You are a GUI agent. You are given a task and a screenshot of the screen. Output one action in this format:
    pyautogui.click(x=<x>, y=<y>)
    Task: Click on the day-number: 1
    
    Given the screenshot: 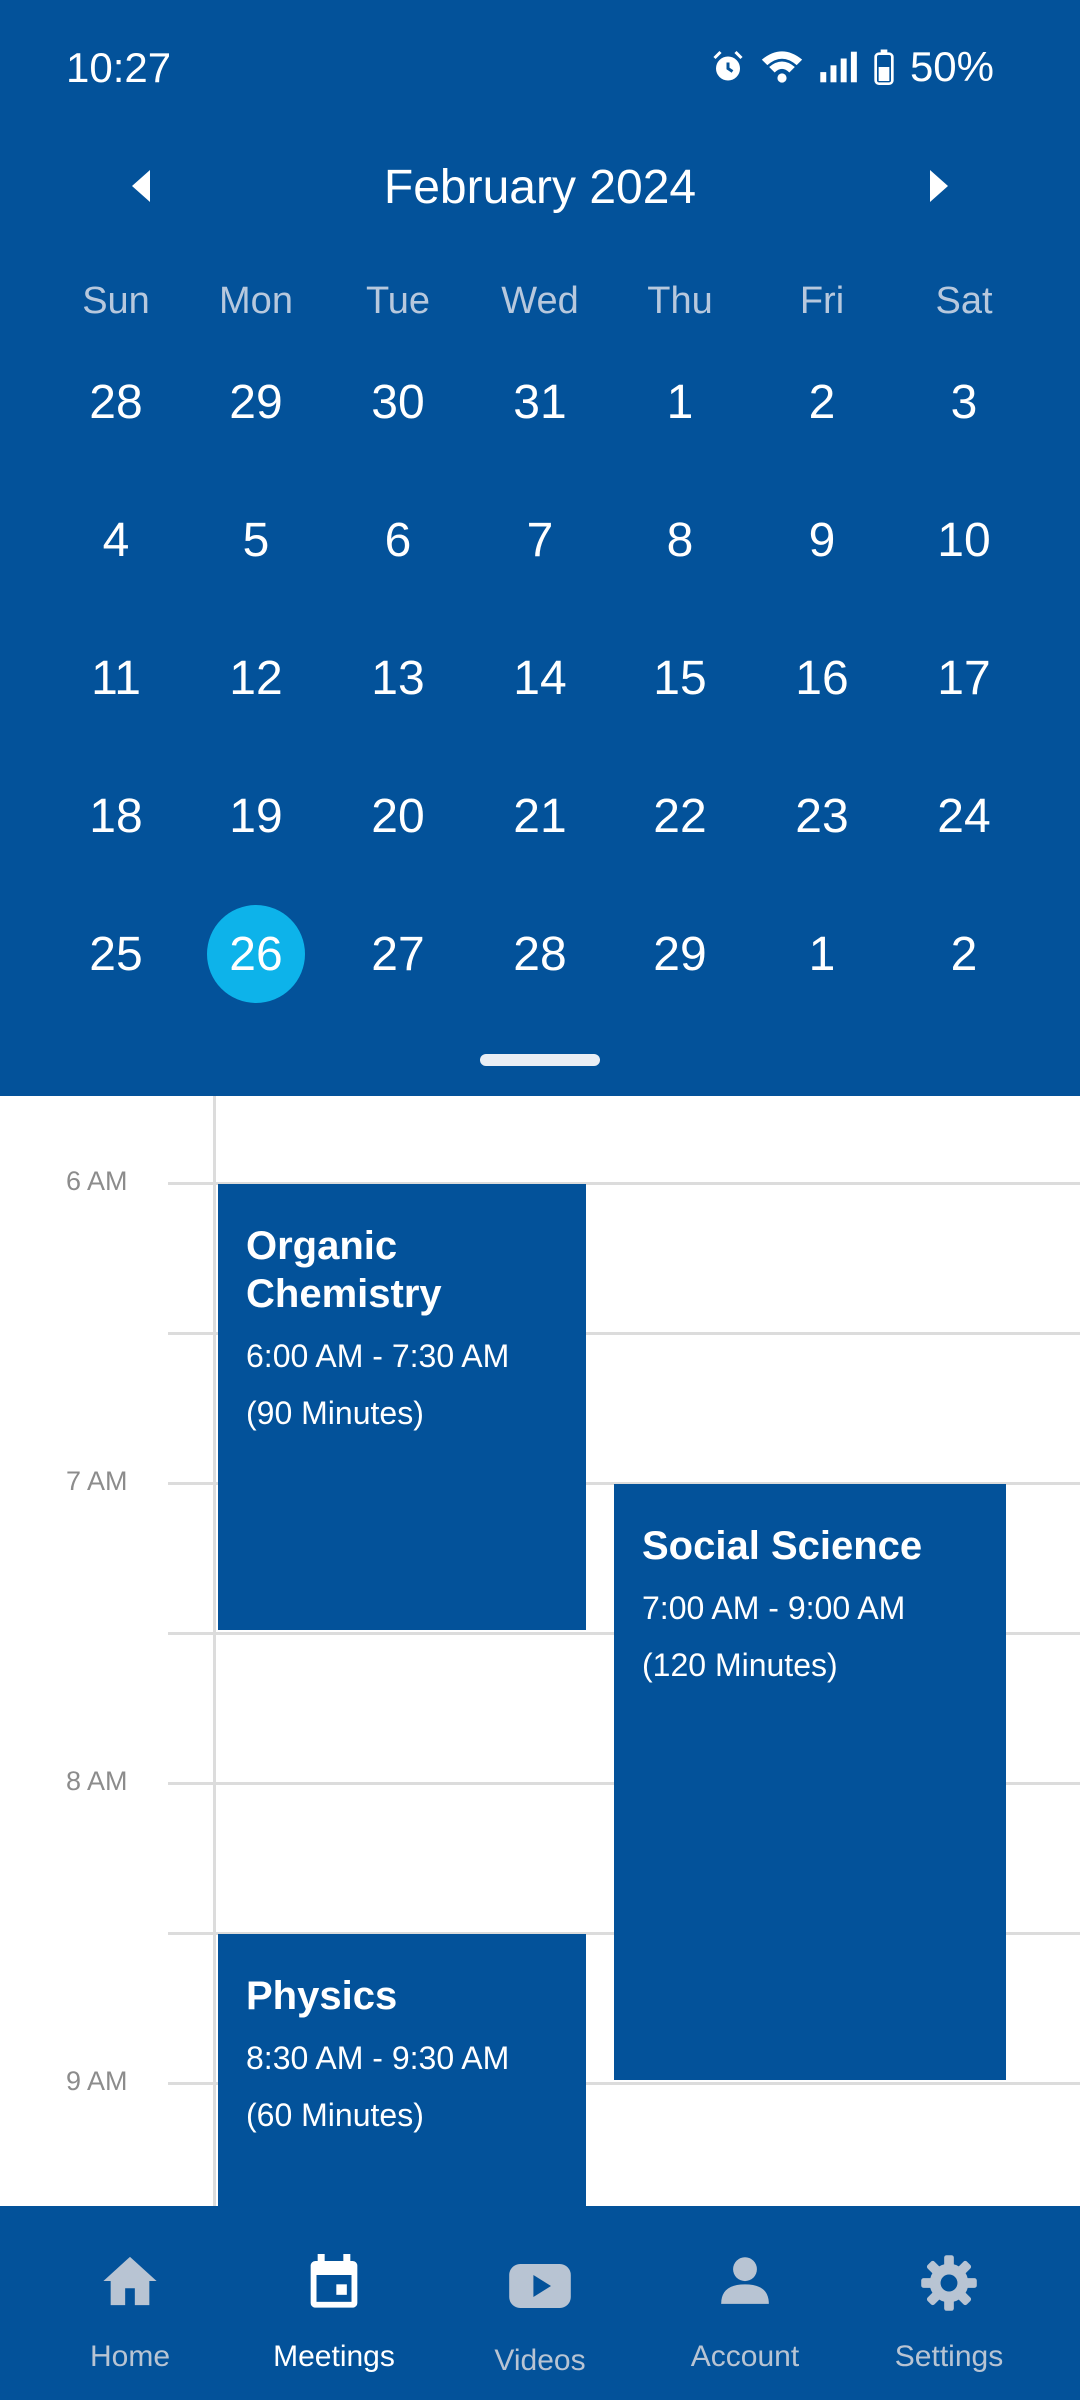 What is the action you would take?
    pyautogui.click(x=822, y=954)
    